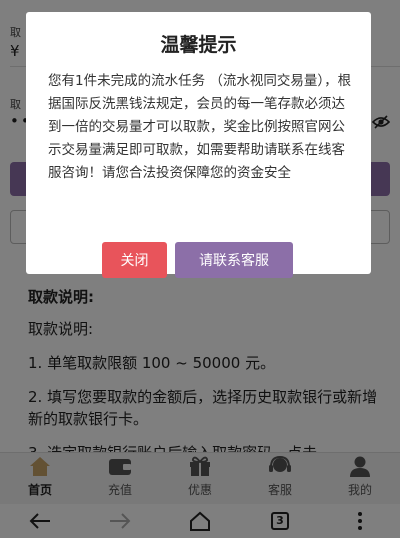 The height and width of the screenshot is (538, 400). I want to click on close-button-label: 关闭, so click(134, 261).